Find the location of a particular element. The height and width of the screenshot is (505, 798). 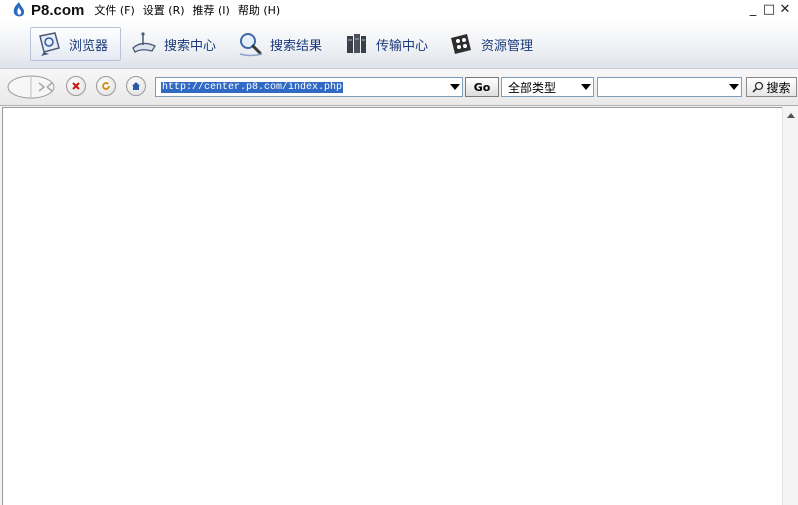

scroll-up-arrow-icon is located at coordinates (791, 115).